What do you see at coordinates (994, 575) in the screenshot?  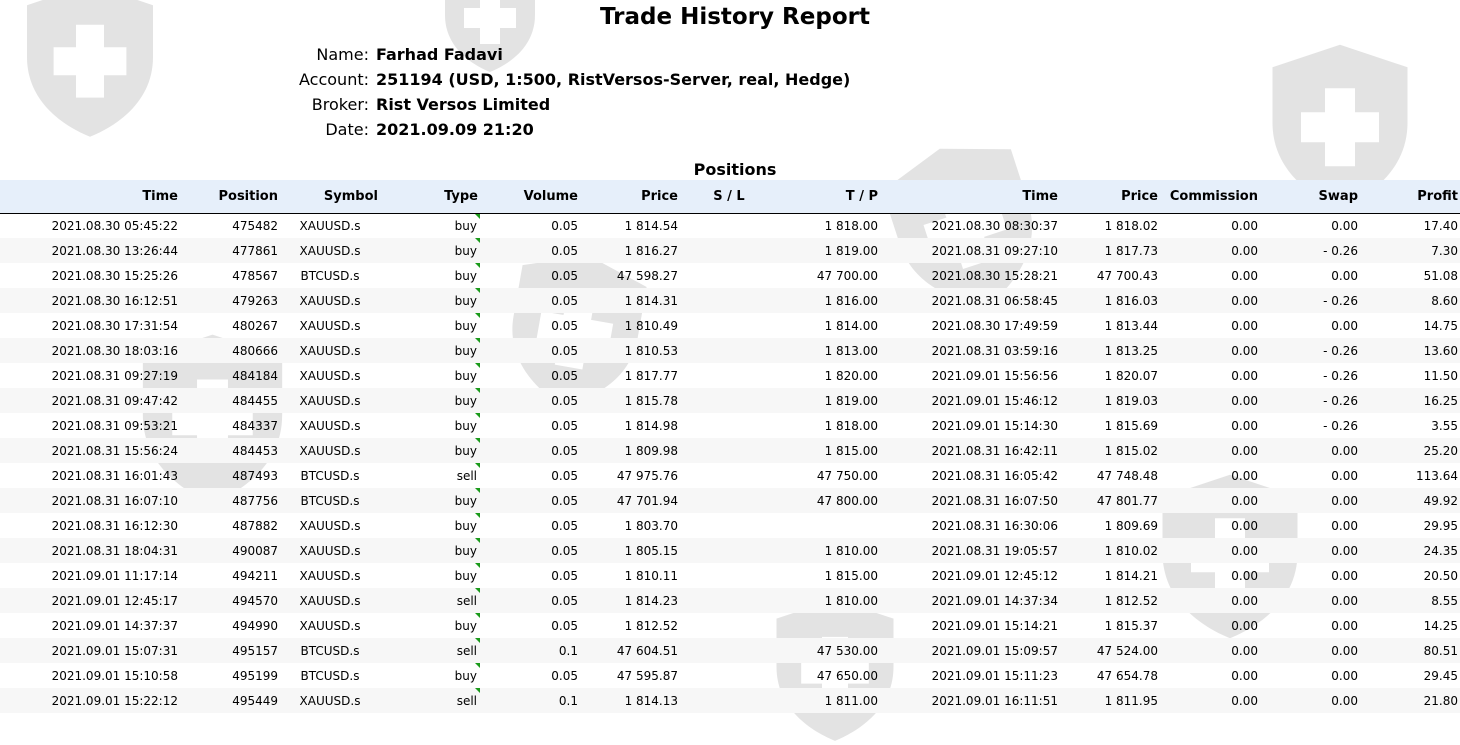 I see `table-cell: 2021.09.01 12:45:12` at bounding box center [994, 575].